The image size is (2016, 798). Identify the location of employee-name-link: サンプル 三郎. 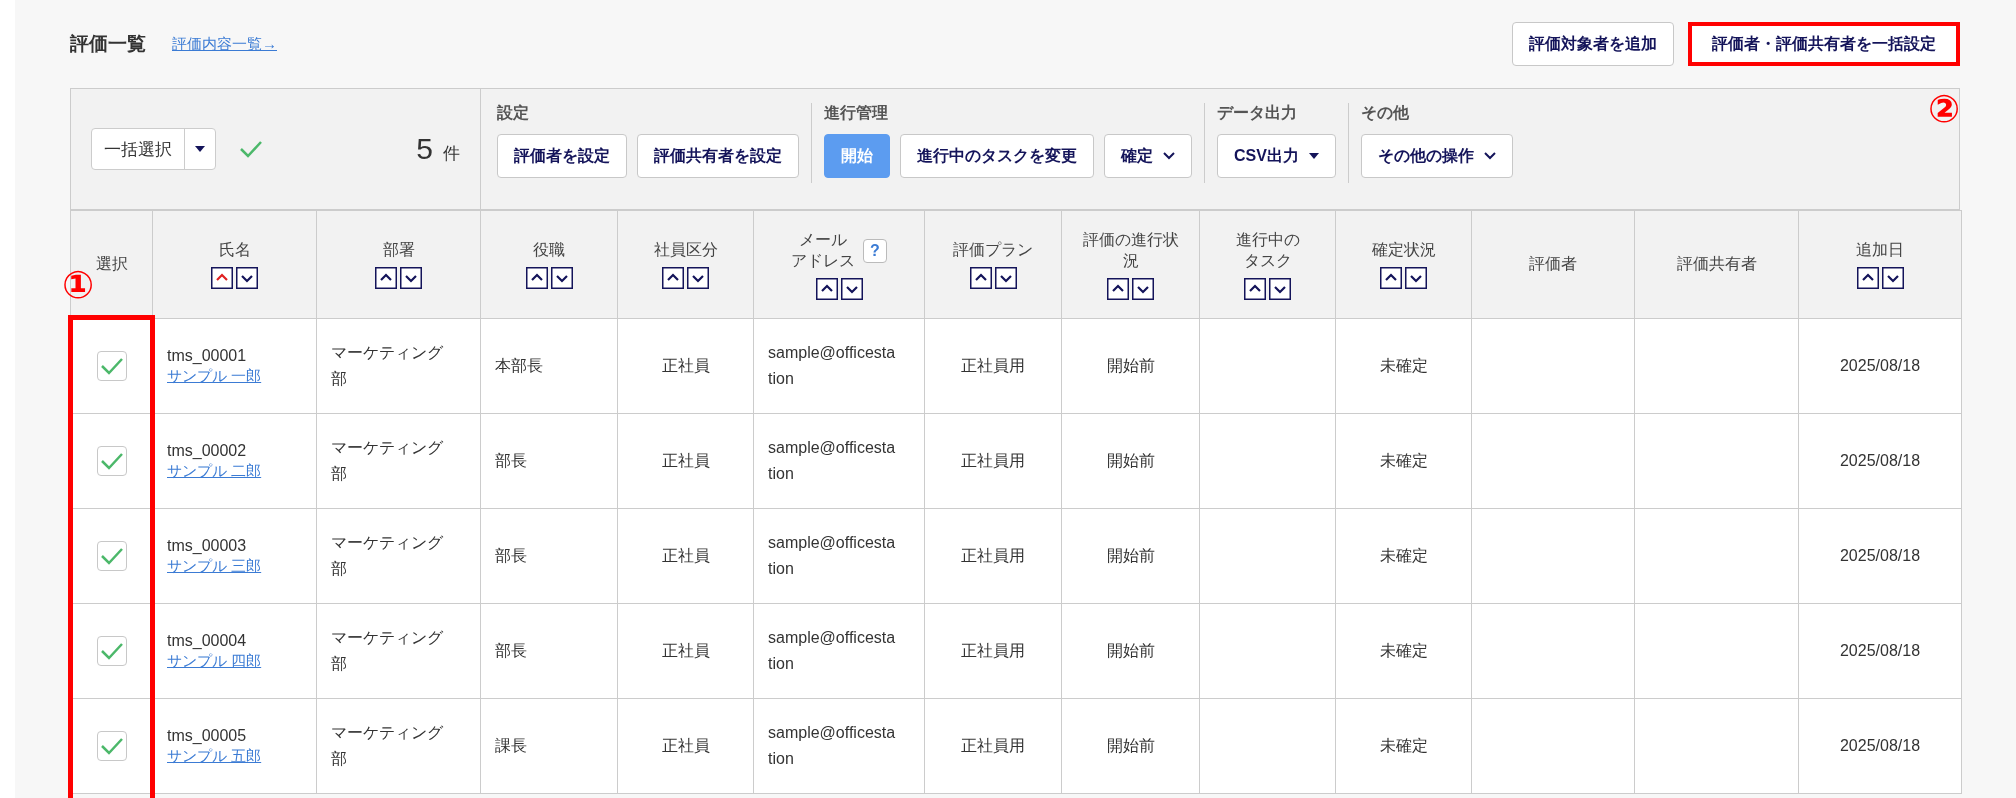
(234, 566).